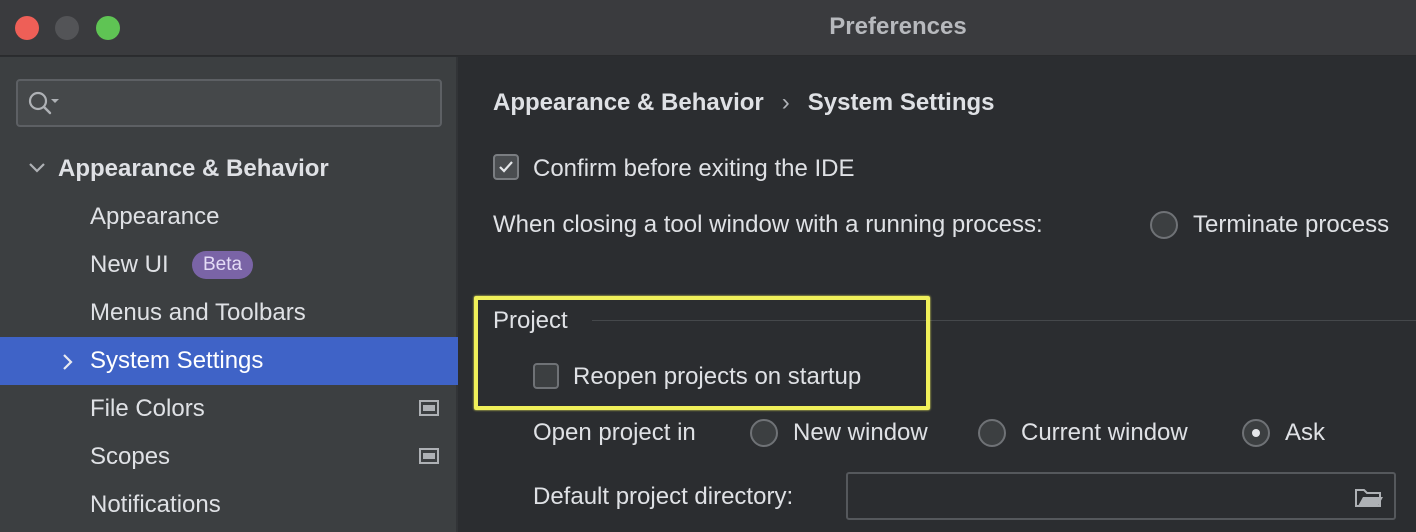 The height and width of the screenshot is (532, 1416). What do you see at coordinates (129, 264) in the screenshot?
I see `sidebar-item-label: New UI` at bounding box center [129, 264].